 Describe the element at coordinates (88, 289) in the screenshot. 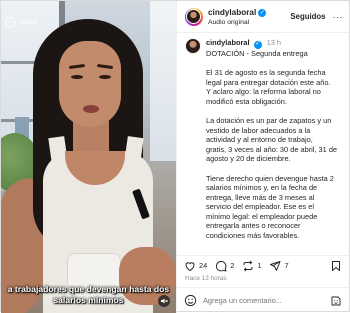

I see `video-subtitle-line: a trabajadores que devengan hasta dos` at that location.